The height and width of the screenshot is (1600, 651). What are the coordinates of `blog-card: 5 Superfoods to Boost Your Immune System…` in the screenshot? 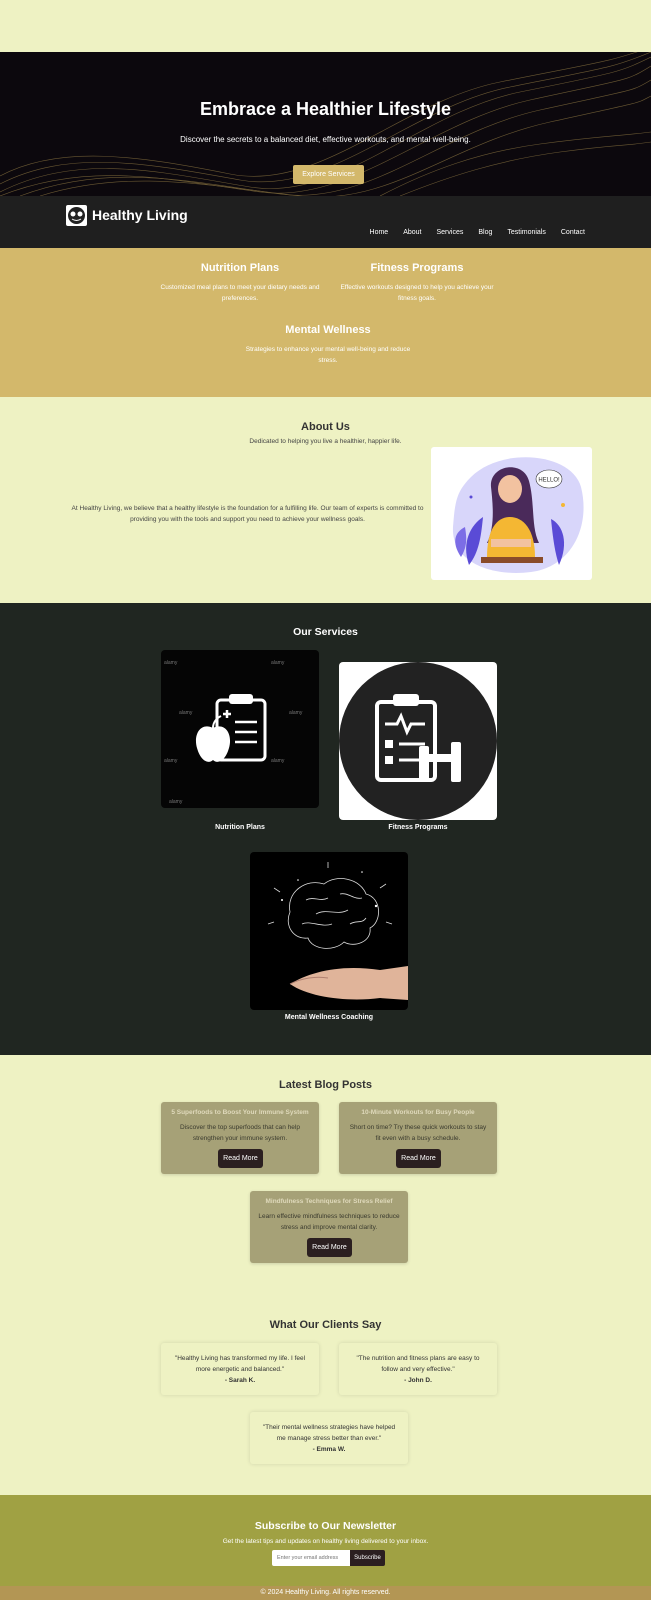 It's located at (240, 1138).